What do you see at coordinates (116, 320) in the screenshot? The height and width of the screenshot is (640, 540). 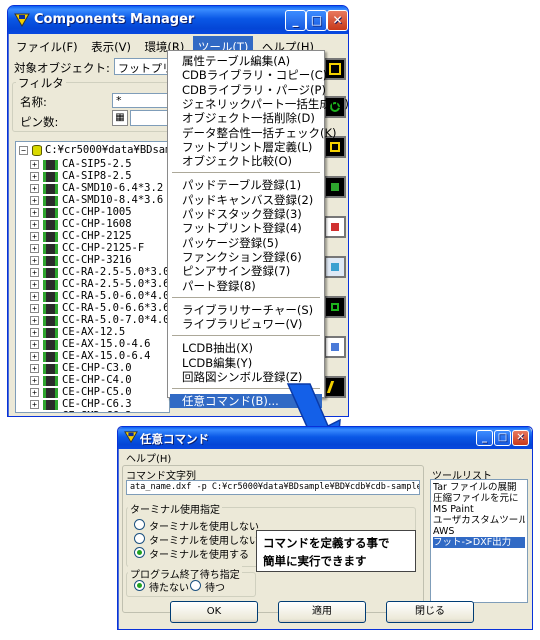 I see `tree-item-label: CC-RA-5.0-7.0*4.0` at bounding box center [116, 320].